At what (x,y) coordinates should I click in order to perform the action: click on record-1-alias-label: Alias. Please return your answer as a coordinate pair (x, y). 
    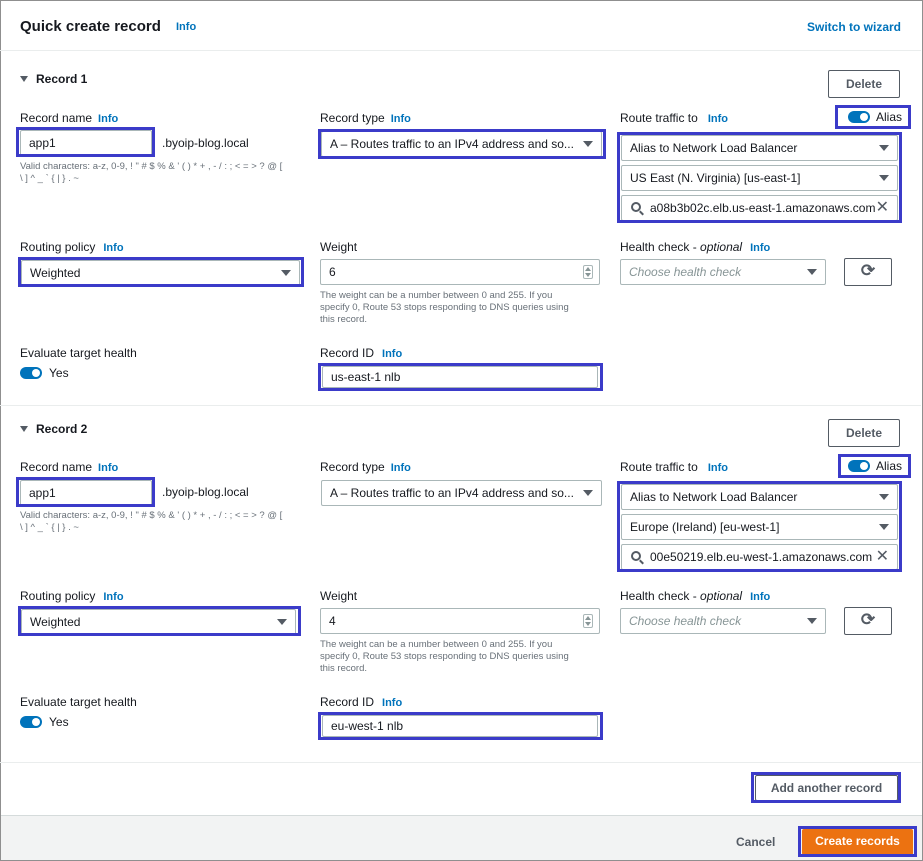
    Looking at the image, I should click on (889, 117).